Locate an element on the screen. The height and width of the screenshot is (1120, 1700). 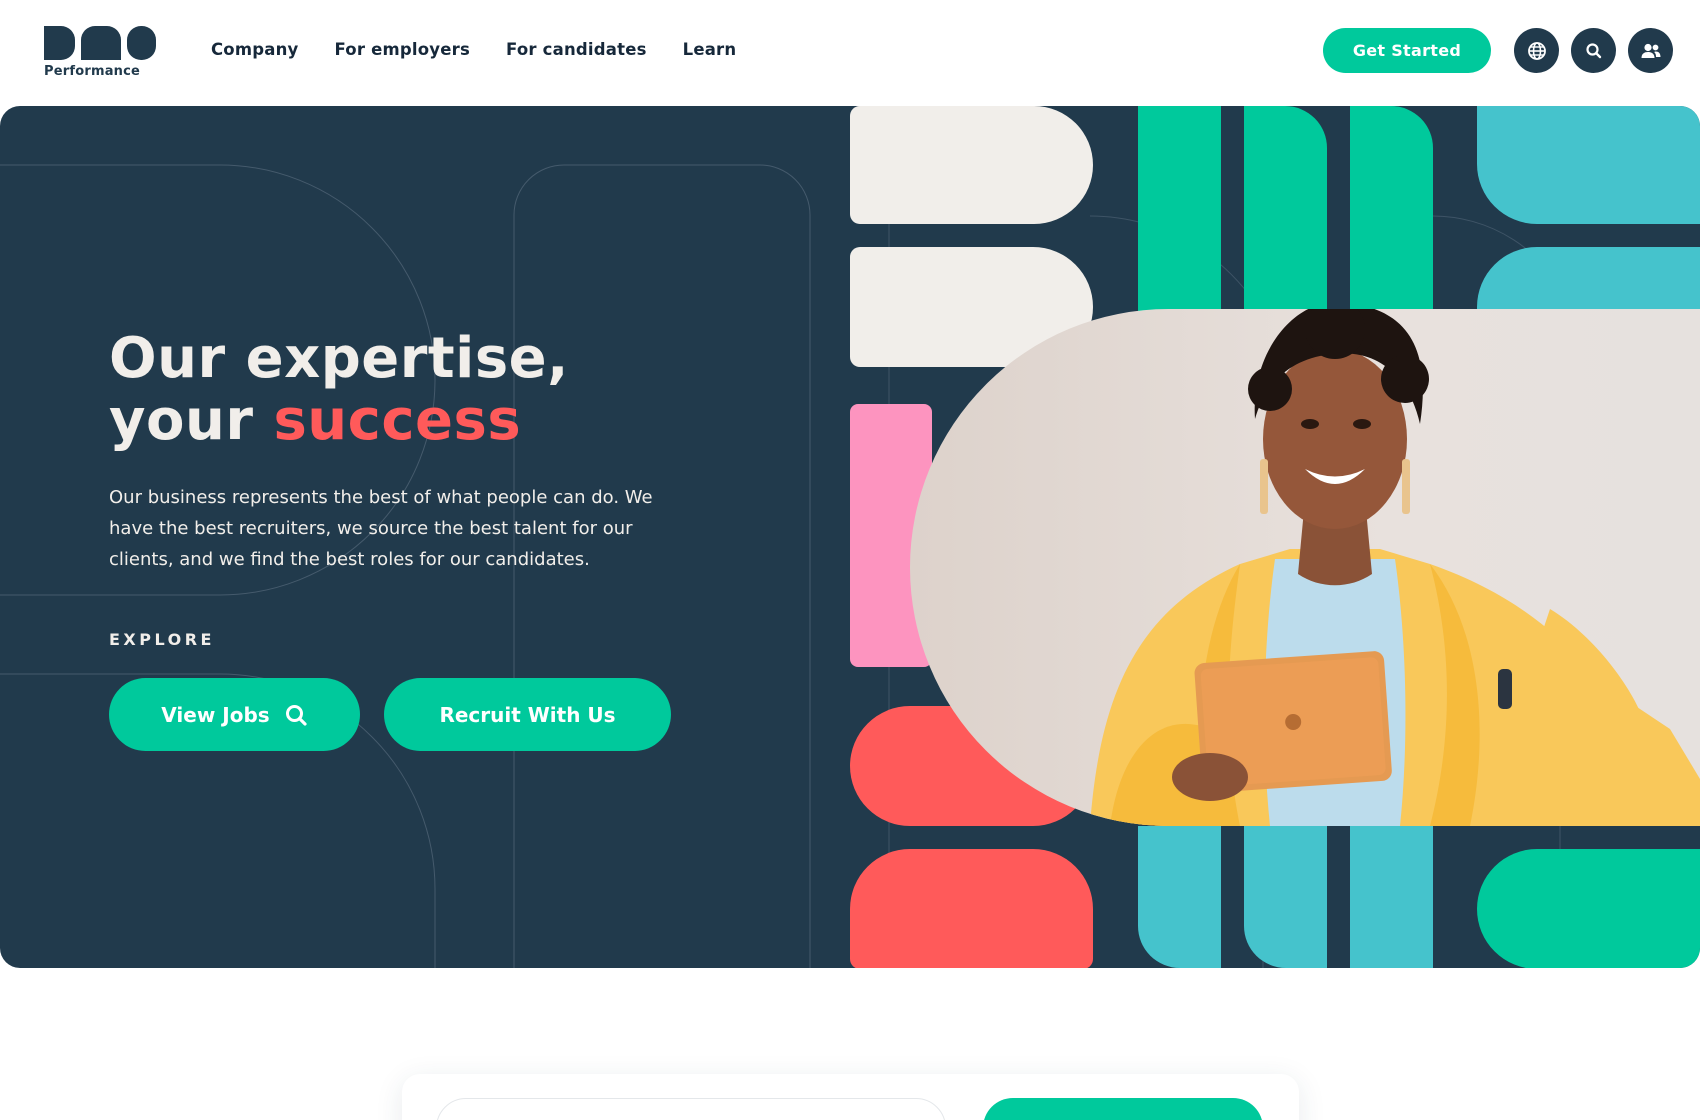
hero-headline: Our expertise, your success is located at coordinates (339, 390).